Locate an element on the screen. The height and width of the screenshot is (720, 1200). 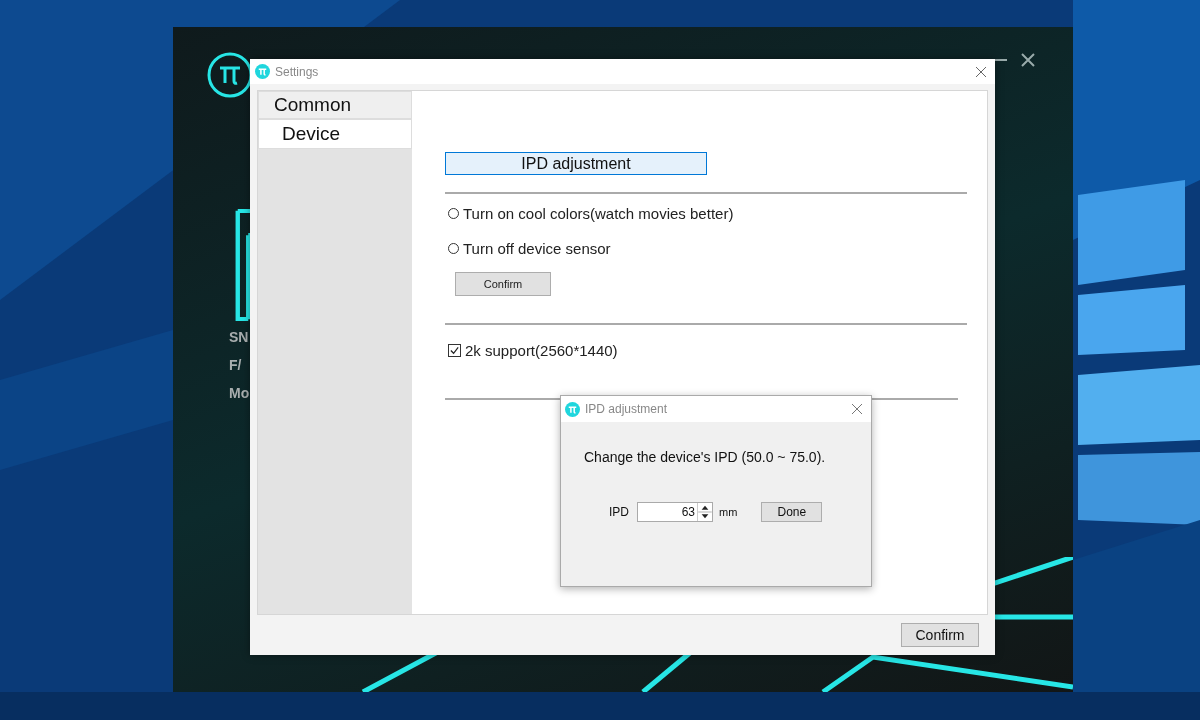
dialog-message: Change the device's IPD (50.0 ~ 75.0). is located at coordinates (705, 457).